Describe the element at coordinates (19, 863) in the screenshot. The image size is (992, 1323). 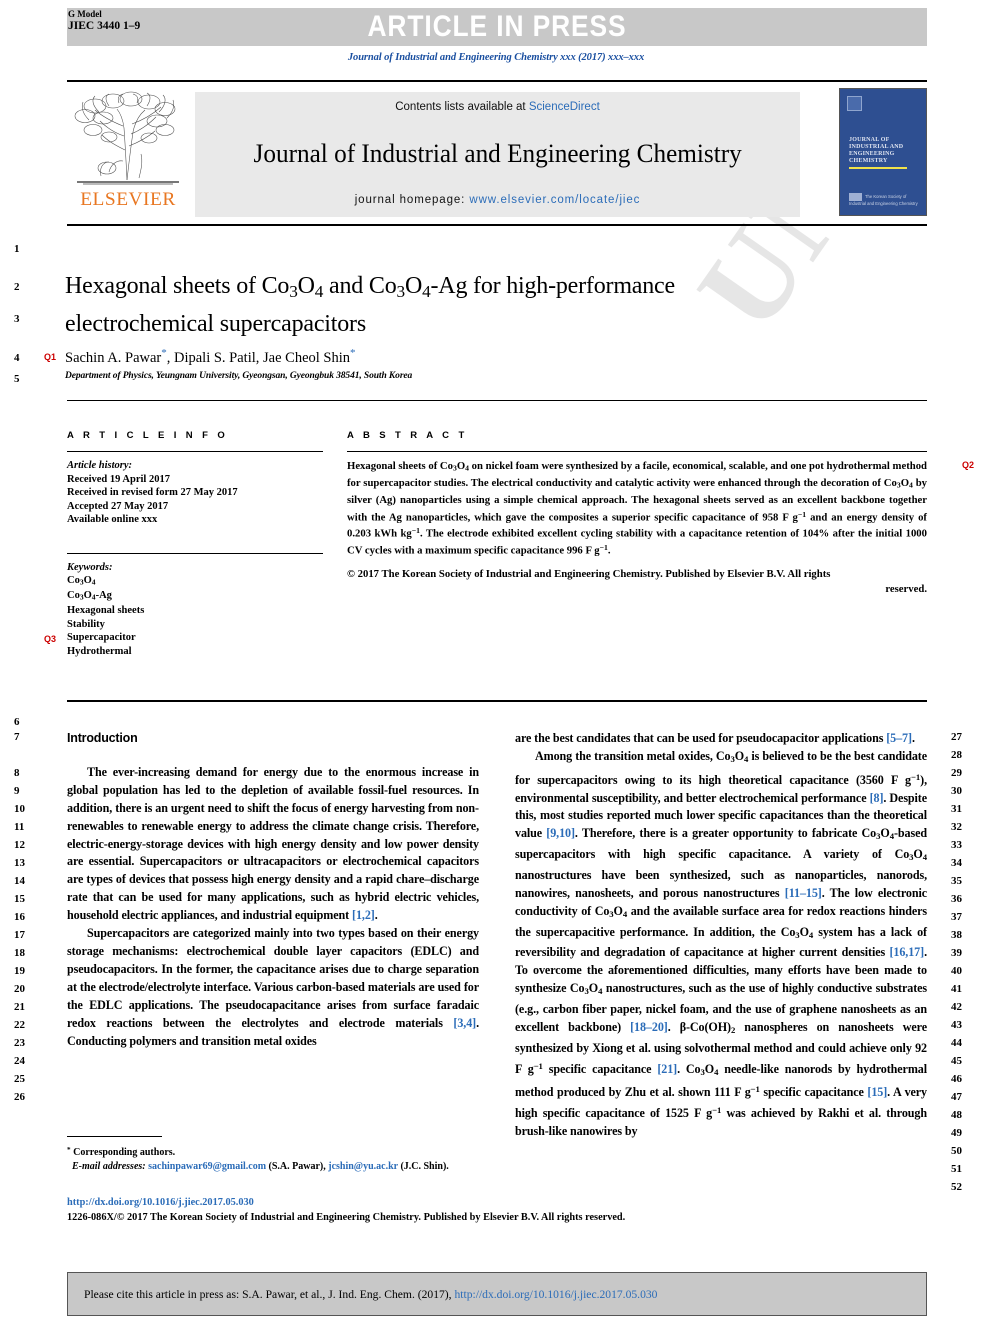
I see `line-number: 13` at that location.